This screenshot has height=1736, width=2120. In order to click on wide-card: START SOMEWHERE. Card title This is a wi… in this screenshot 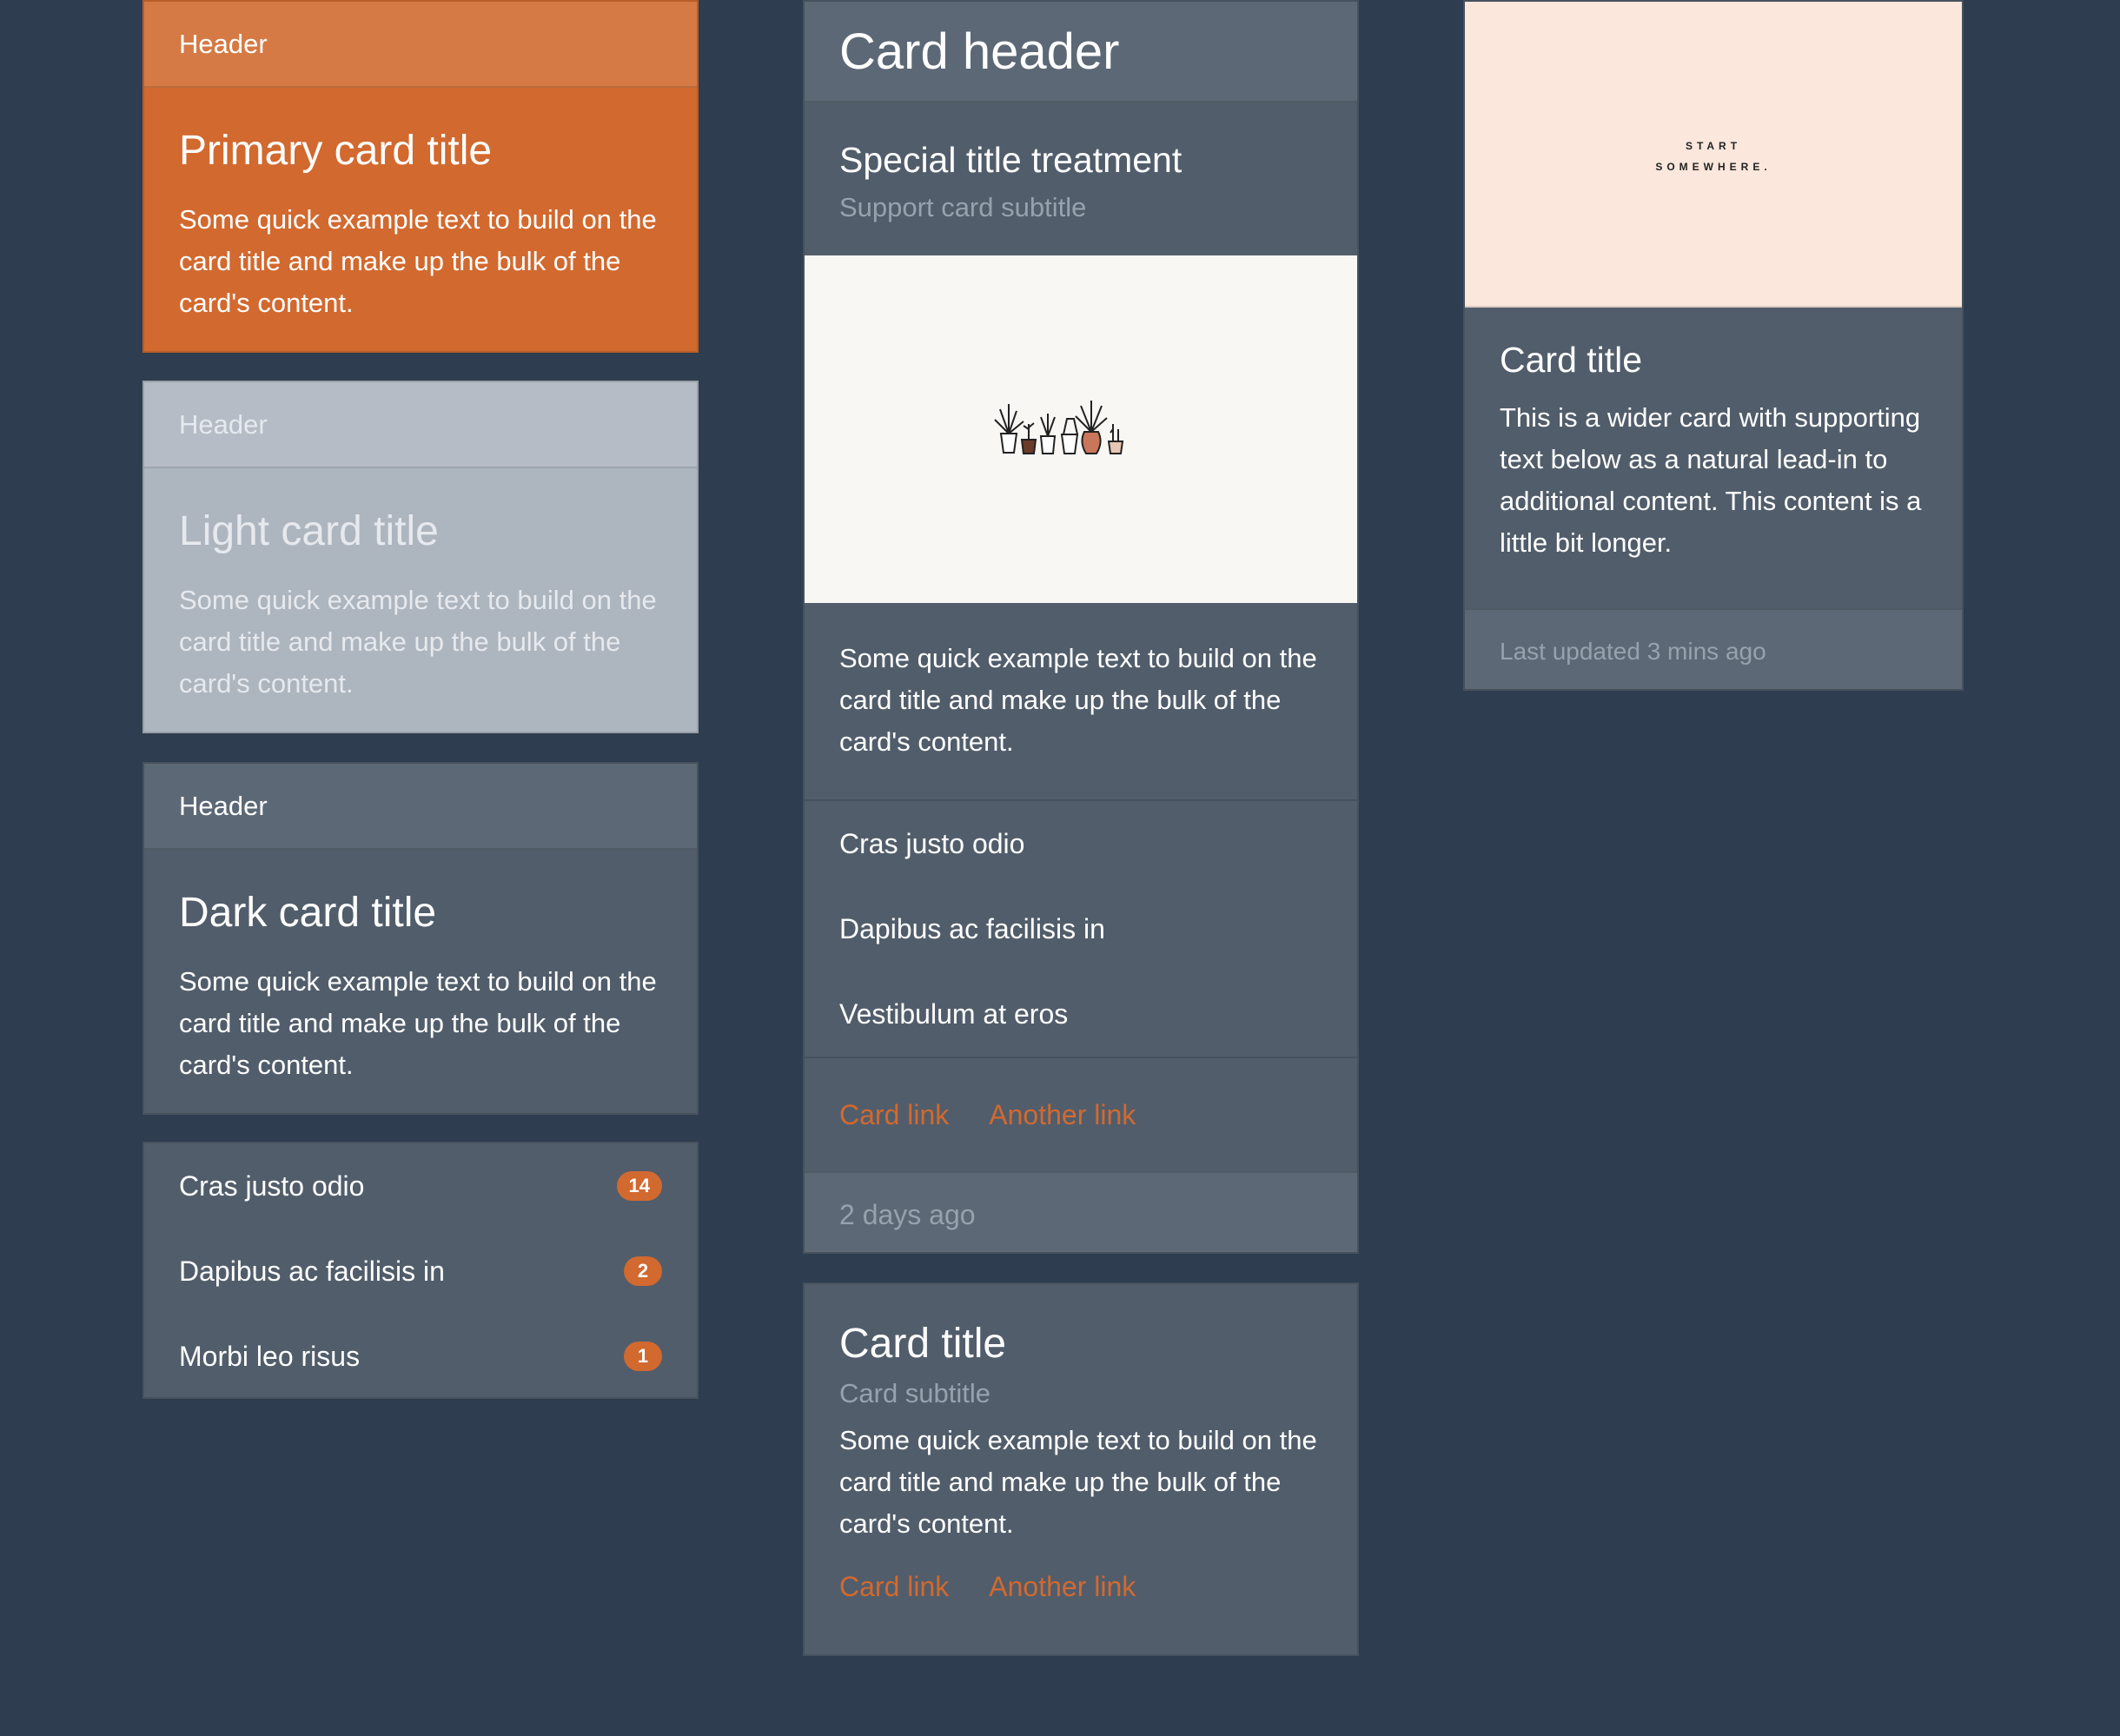, I will do `click(1713, 345)`.